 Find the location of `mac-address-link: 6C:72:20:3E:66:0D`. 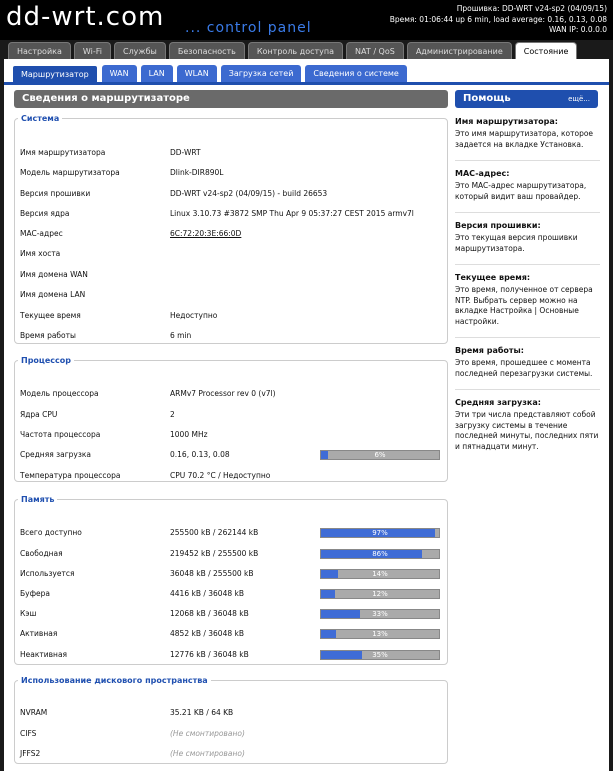

mac-address-link: 6C:72:20:3E:66:0D is located at coordinates (205, 234).